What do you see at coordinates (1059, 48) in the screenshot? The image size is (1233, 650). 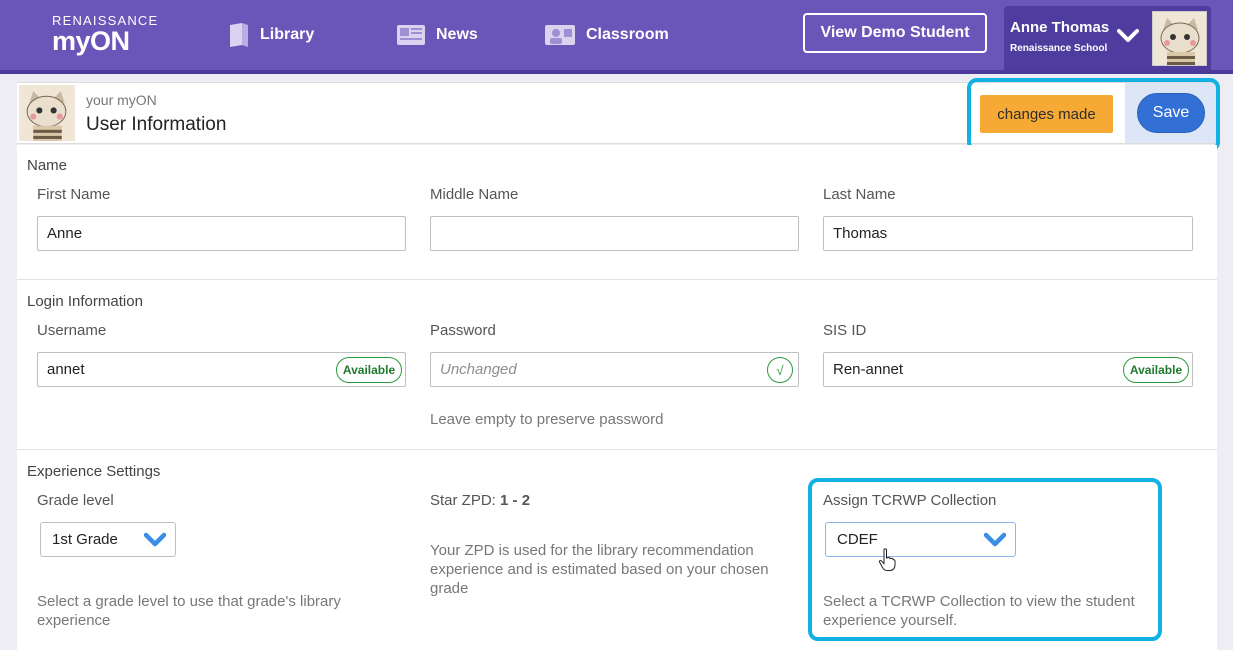 I see `user-school: Renaissance School` at bounding box center [1059, 48].